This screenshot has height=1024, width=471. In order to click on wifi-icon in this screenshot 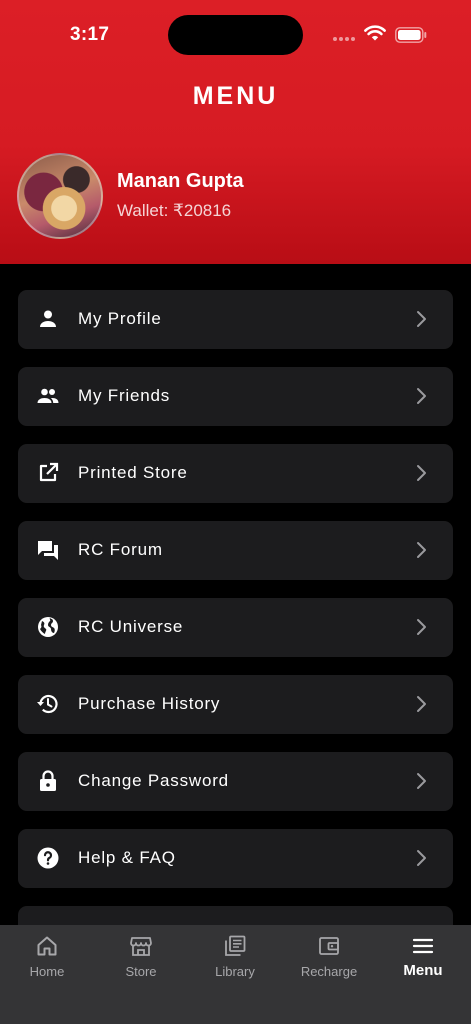, I will do `click(375, 33)`.